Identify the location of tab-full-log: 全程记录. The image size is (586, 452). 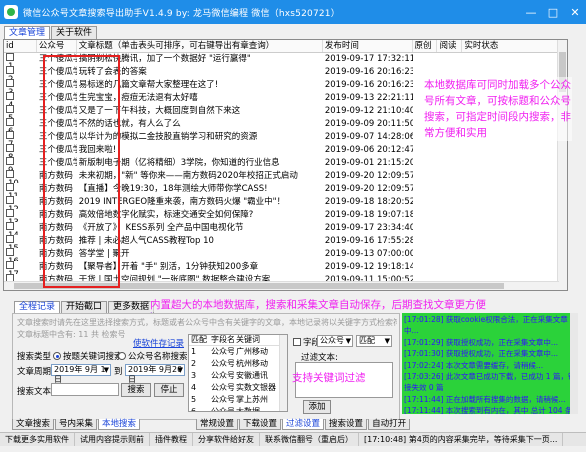
(37, 307).